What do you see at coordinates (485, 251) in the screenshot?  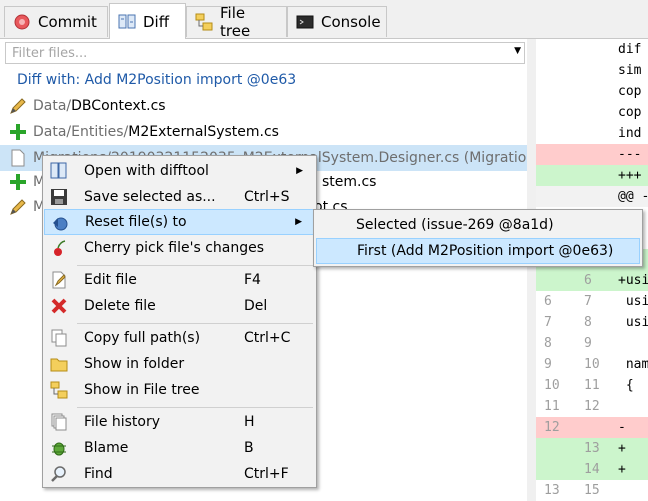 I see `submenu-label: First (Add M2Position import @0e63)` at bounding box center [485, 251].